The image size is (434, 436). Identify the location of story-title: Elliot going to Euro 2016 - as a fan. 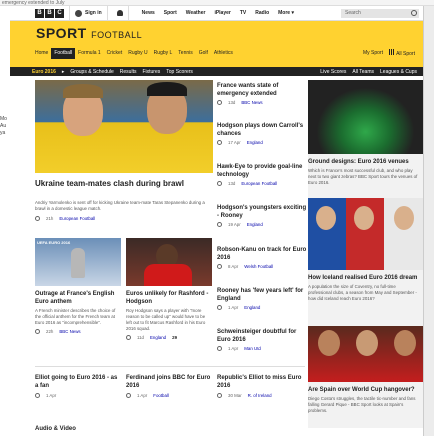
(76, 382).